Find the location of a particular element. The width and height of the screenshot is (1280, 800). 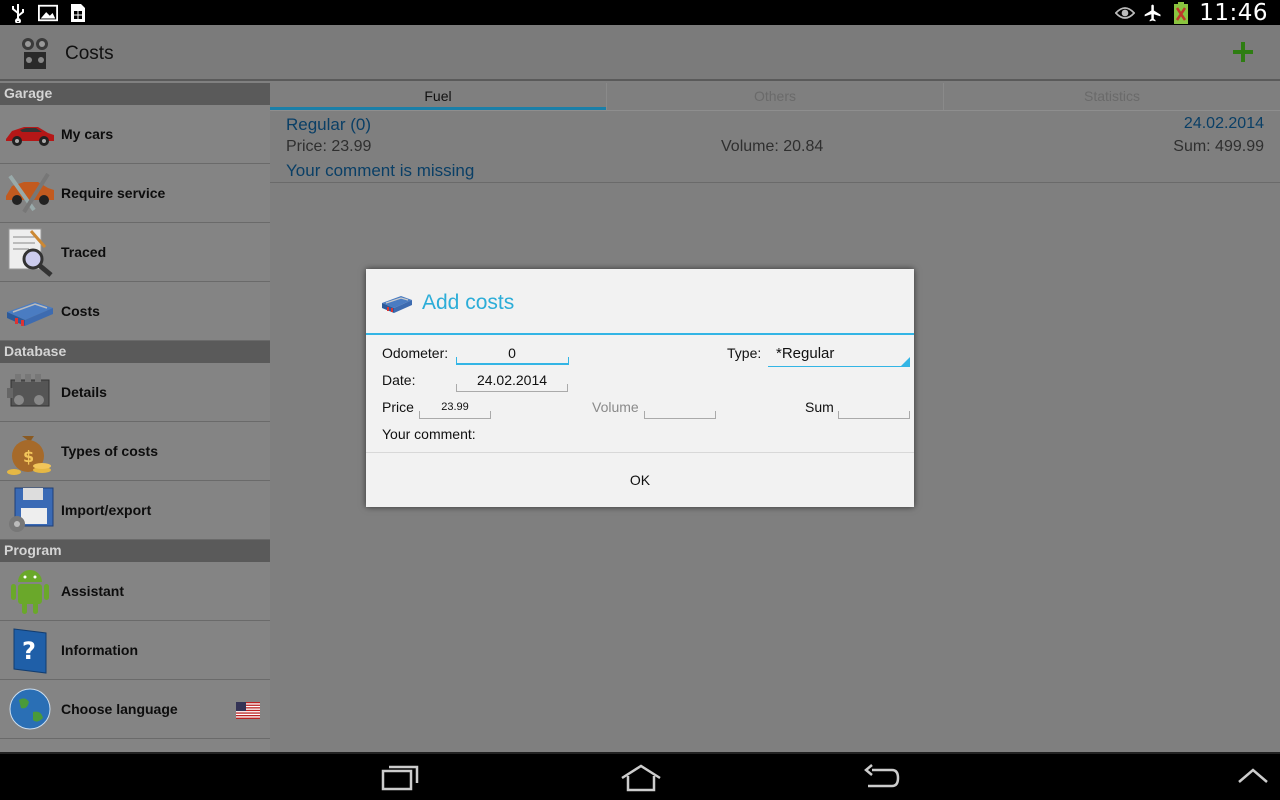

type-spinner-underline is located at coordinates (839, 366).